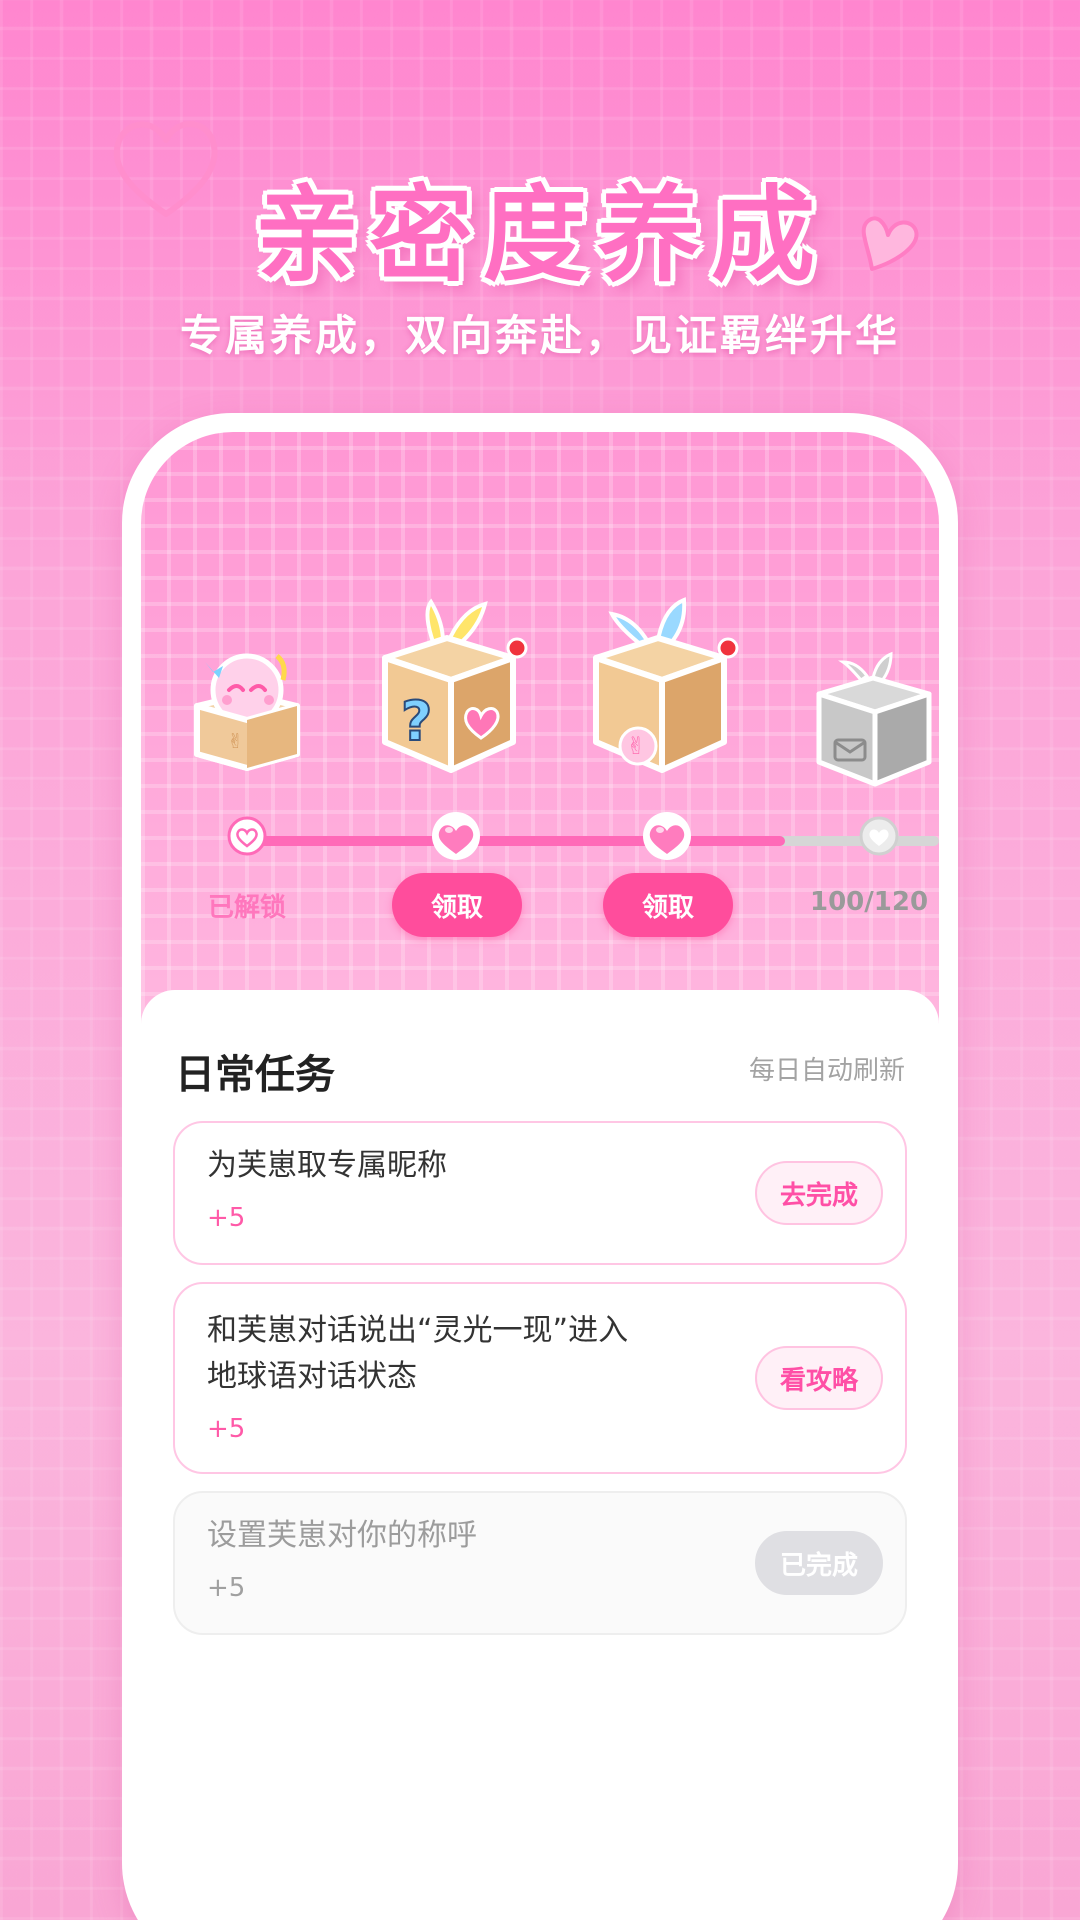  Describe the element at coordinates (666, 685) in the screenshot. I see `mystery-box-peace-icon: ✌` at that location.